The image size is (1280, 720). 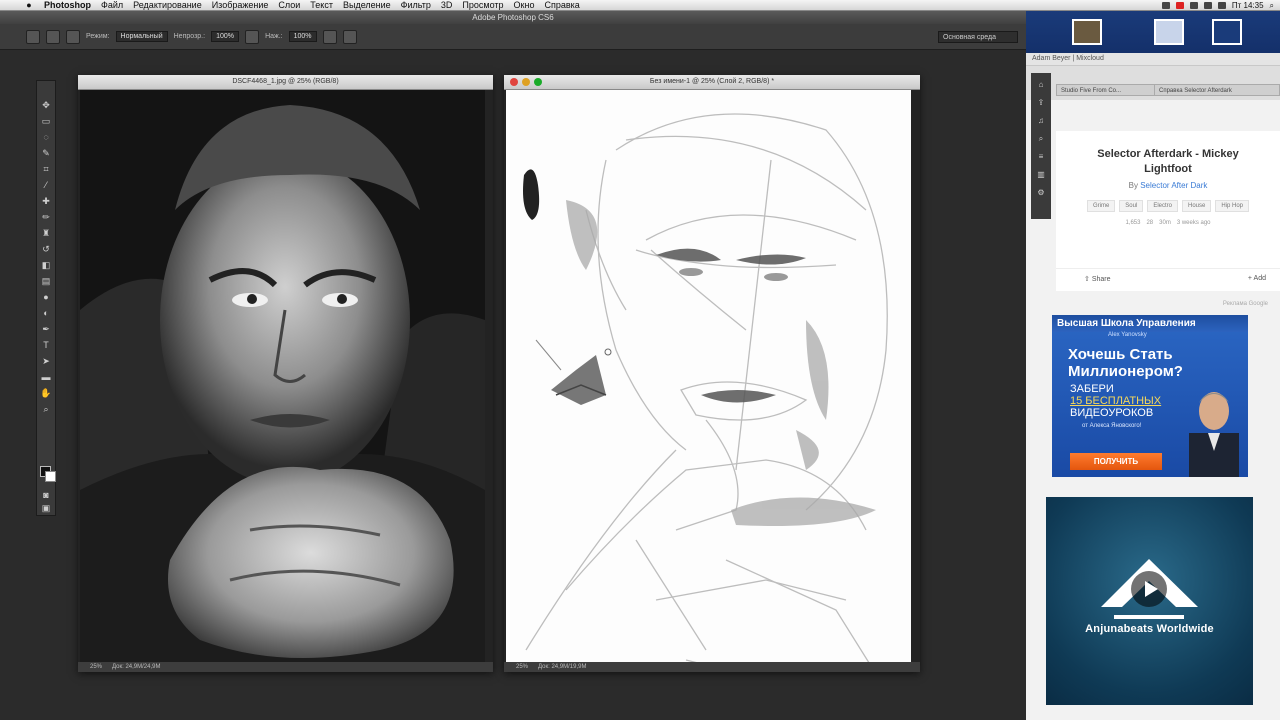 What do you see at coordinates (46, 249) in the screenshot?
I see `history-brush-icon: ↺` at bounding box center [46, 249].